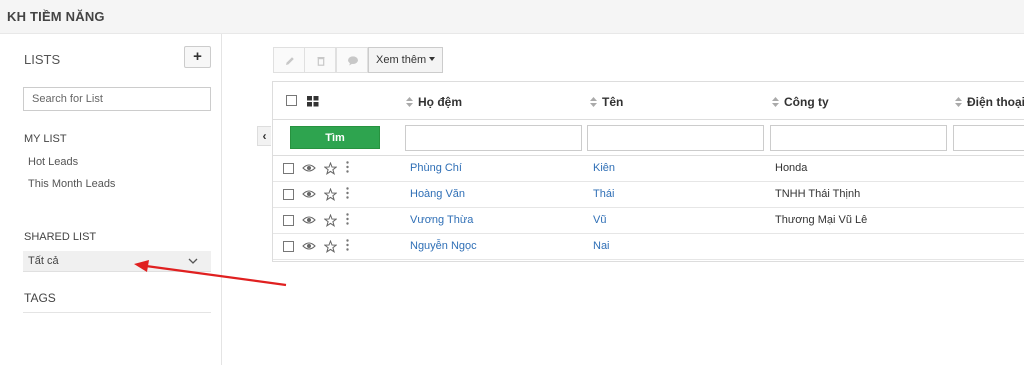 The height and width of the screenshot is (365, 1024). I want to click on page-title: KH TIỀM NĂNG, so click(56, 16).